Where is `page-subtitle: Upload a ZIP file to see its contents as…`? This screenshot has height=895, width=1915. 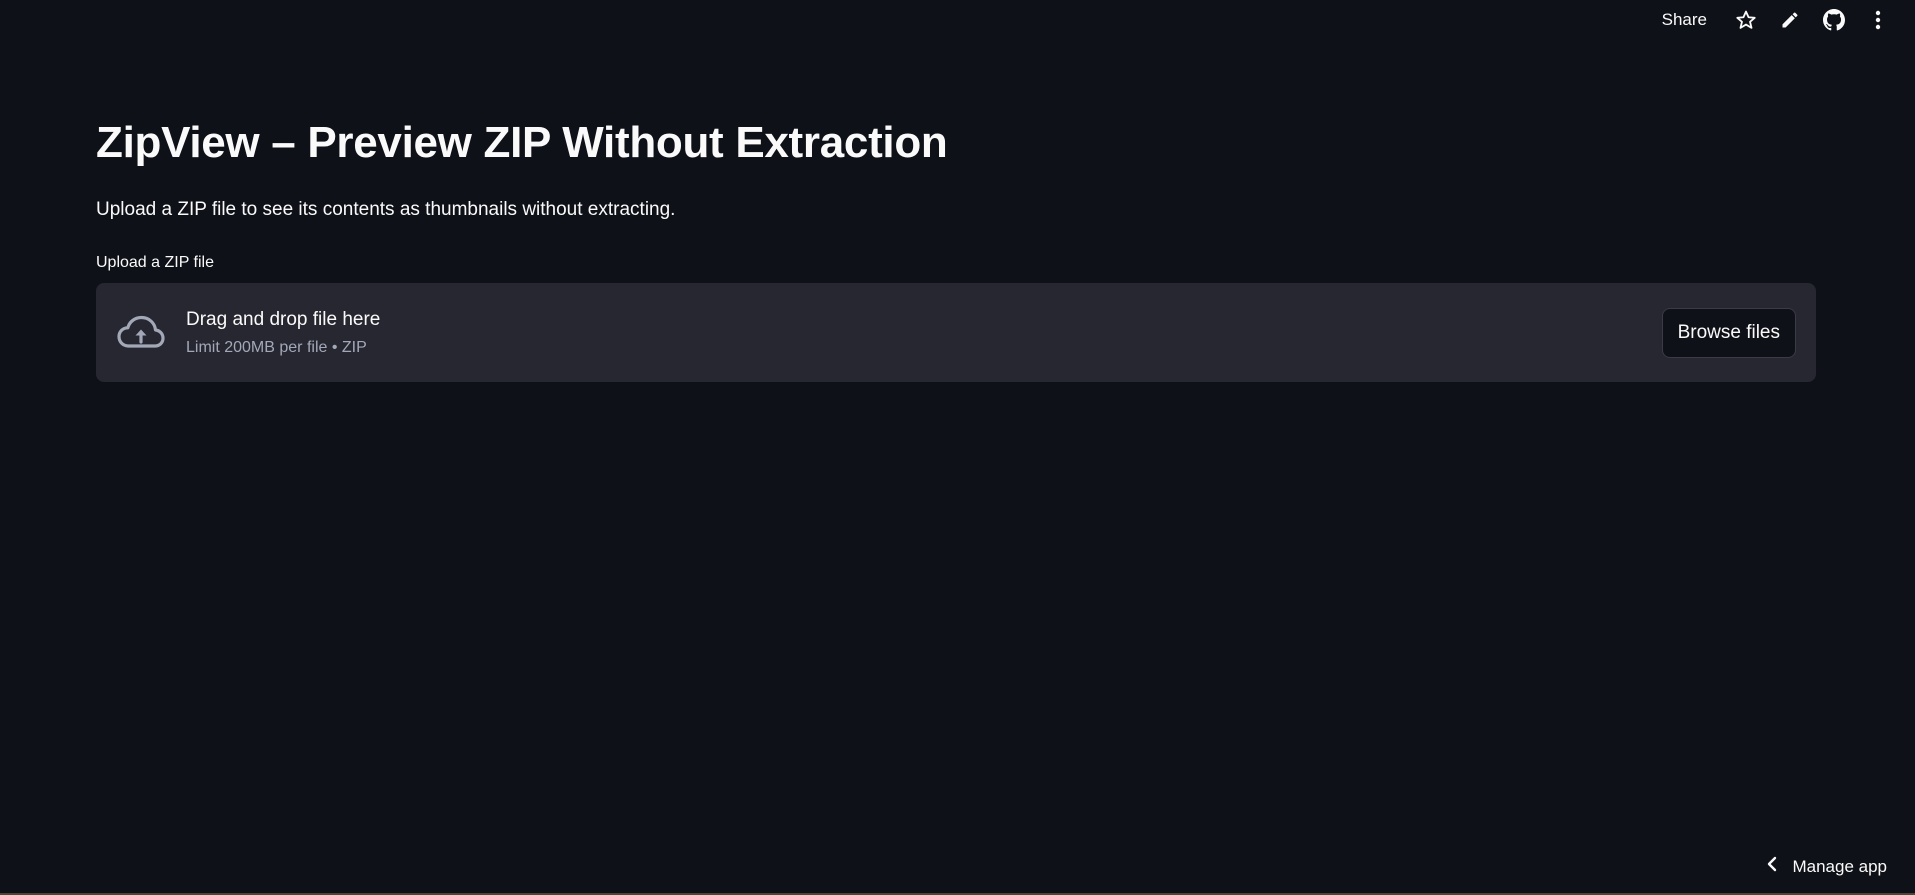 page-subtitle: Upload a ZIP file to see its contents as… is located at coordinates (386, 209).